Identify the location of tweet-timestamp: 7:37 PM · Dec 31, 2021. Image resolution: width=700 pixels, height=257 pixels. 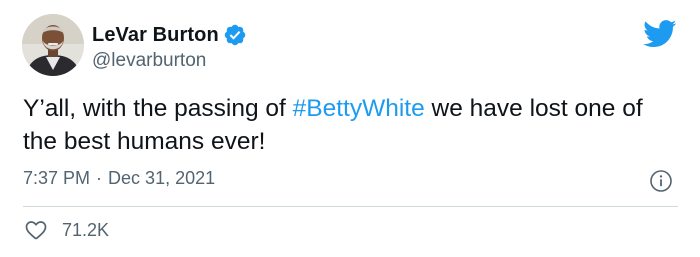
(119, 178).